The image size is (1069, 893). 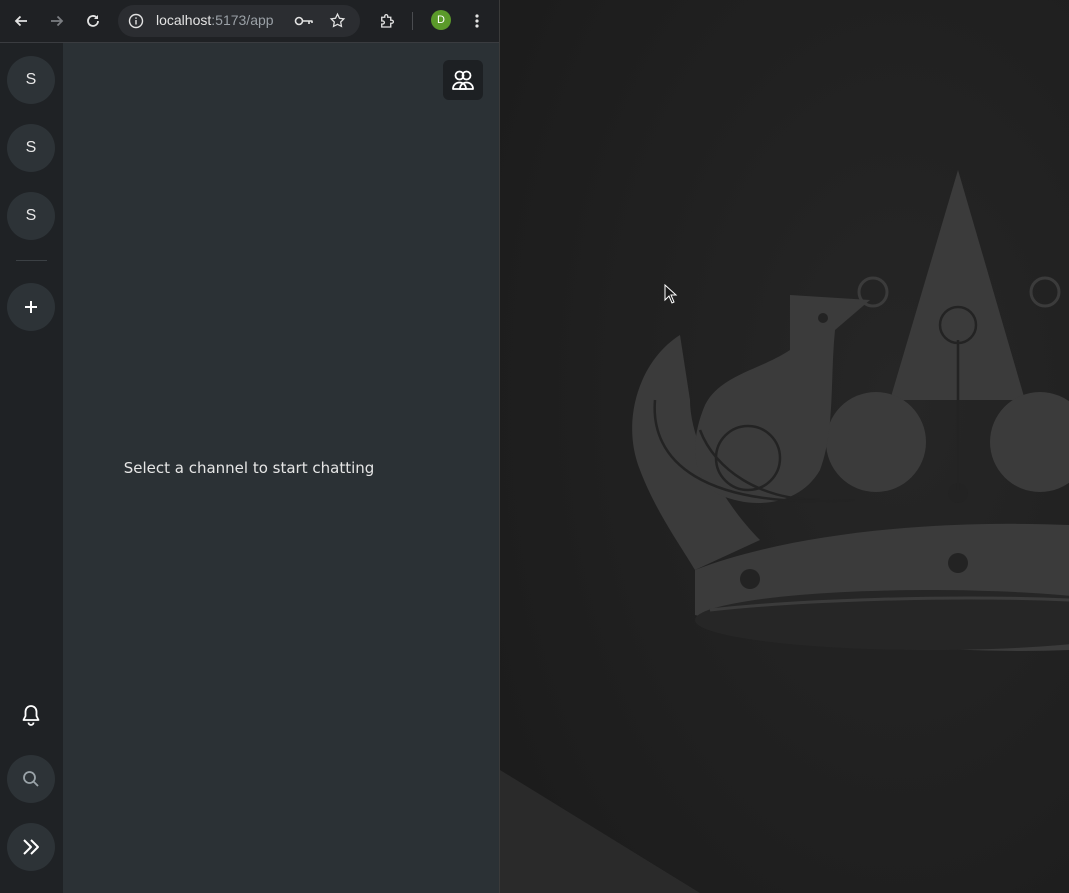 I want to click on url-text: localhost:5173/app, so click(x=215, y=20).